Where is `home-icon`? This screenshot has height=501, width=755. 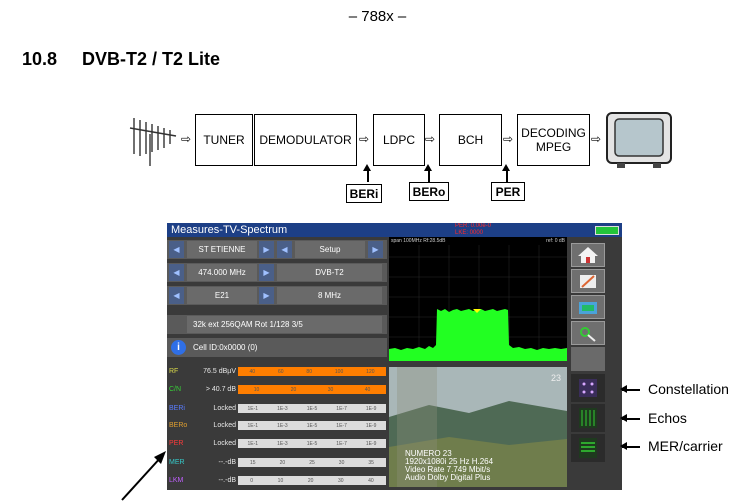
home-icon is located at coordinates (588, 255).